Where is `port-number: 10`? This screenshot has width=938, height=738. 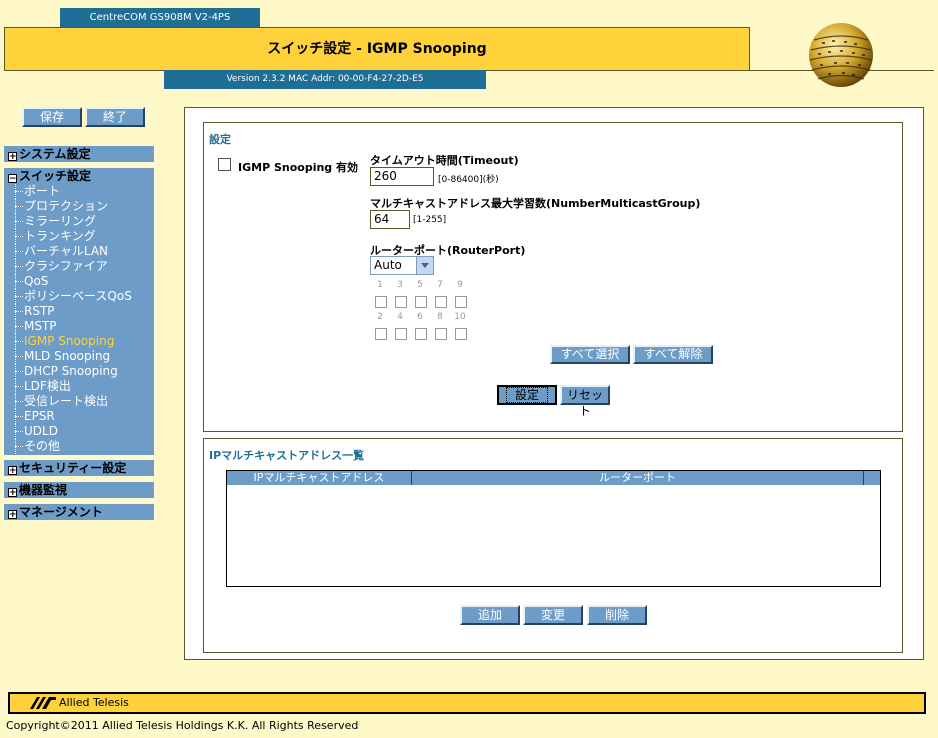 port-number: 10 is located at coordinates (460, 317).